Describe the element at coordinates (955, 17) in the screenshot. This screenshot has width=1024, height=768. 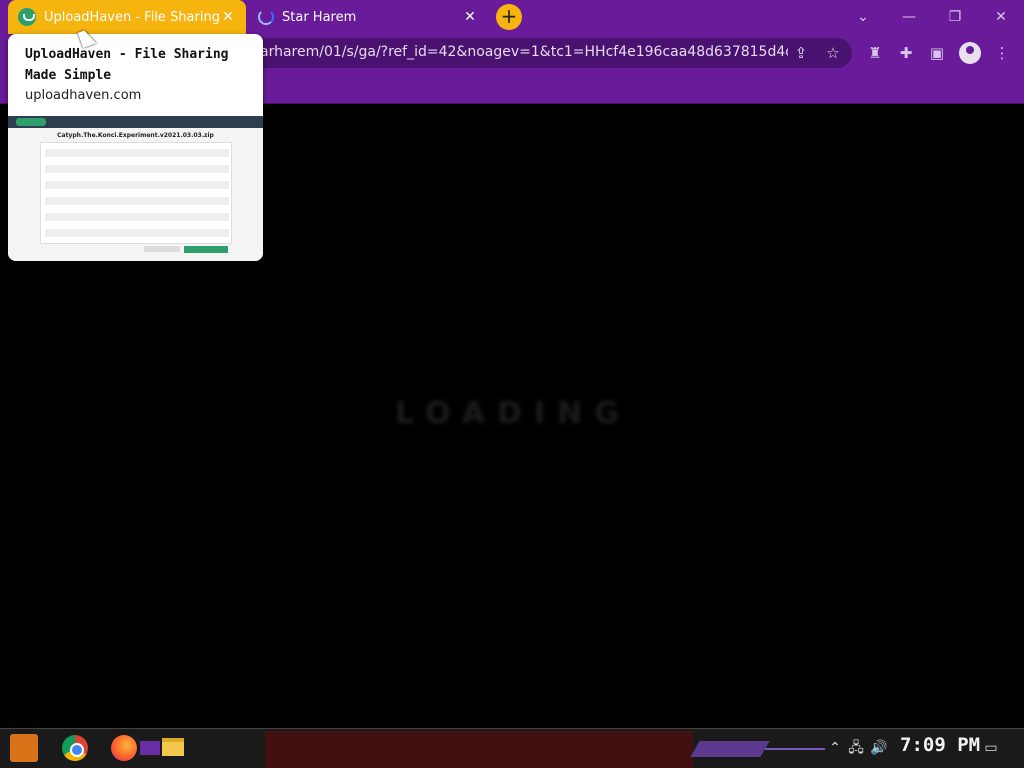
I see `restore-icon: ❐` at that location.